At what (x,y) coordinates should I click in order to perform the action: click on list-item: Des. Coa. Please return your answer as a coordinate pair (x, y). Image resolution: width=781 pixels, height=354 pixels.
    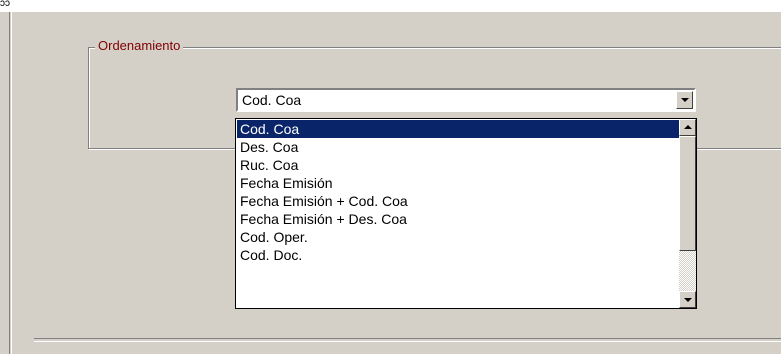
    Looking at the image, I should click on (458, 147).